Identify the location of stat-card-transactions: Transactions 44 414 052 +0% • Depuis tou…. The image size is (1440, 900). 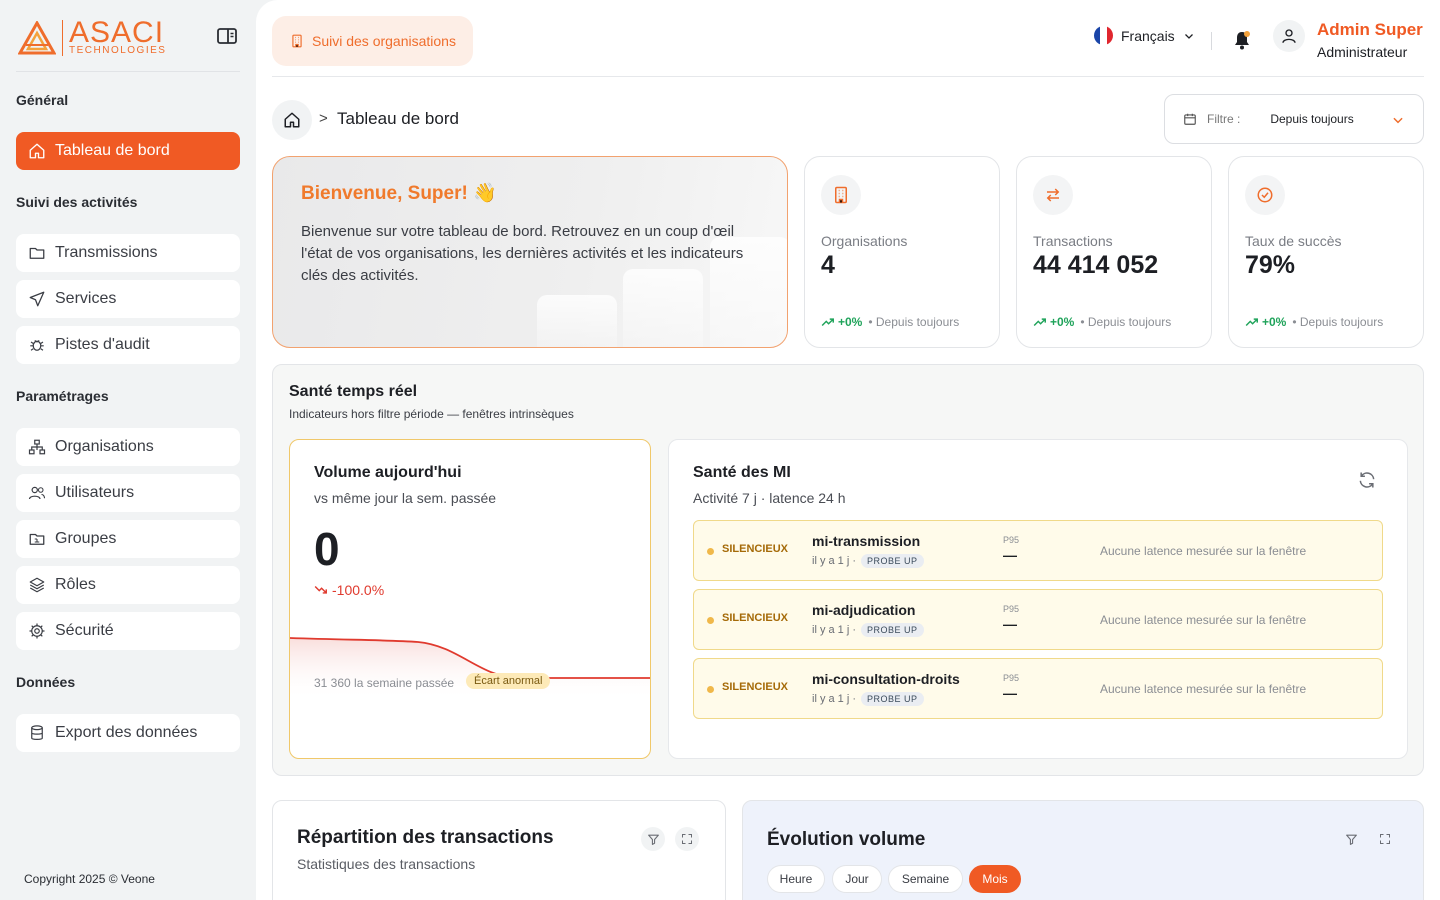
(1114, 252).